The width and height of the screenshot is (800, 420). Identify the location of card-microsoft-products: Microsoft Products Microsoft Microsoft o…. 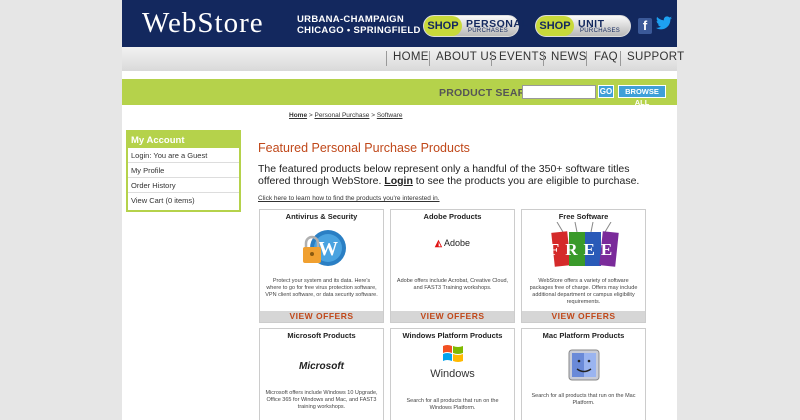
(321, 374).